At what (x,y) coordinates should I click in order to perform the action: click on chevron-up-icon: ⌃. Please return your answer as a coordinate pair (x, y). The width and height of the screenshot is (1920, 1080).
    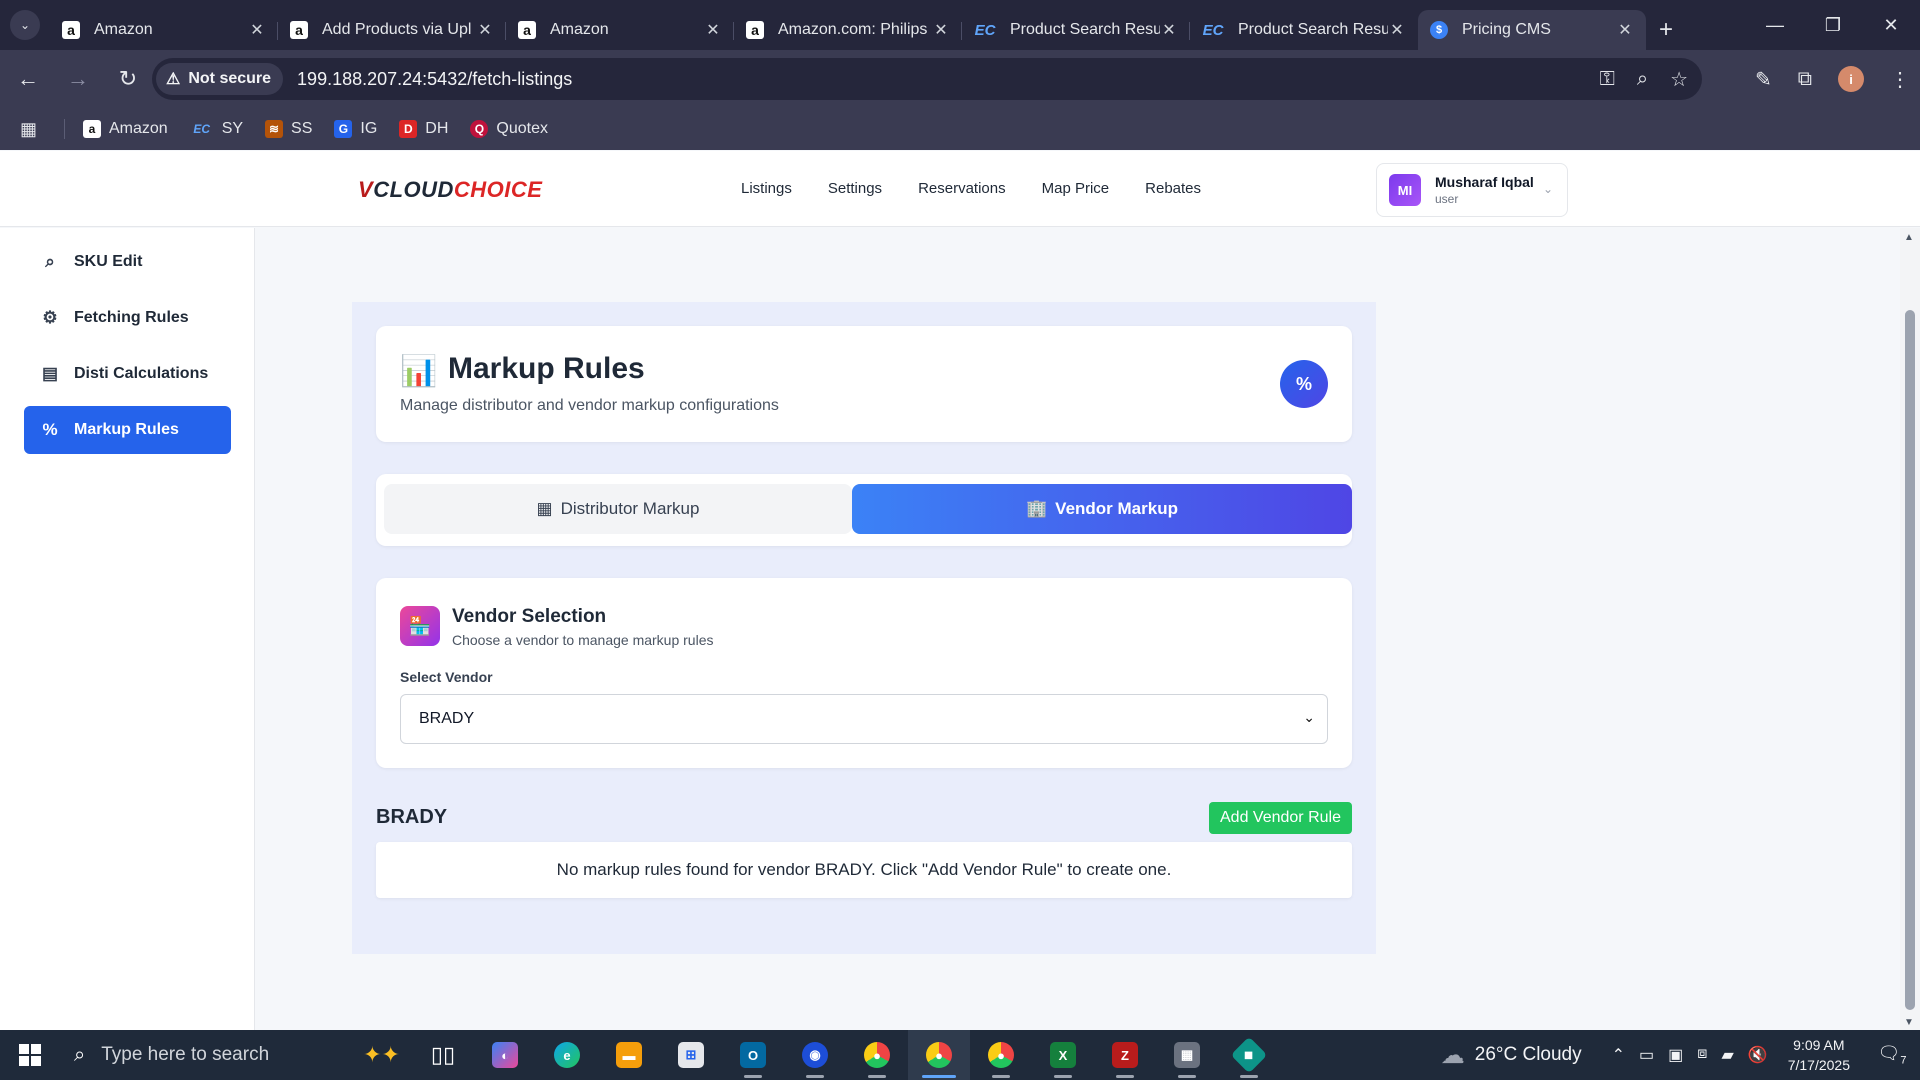
    Looking at the image, I should click on (1618, 1055).